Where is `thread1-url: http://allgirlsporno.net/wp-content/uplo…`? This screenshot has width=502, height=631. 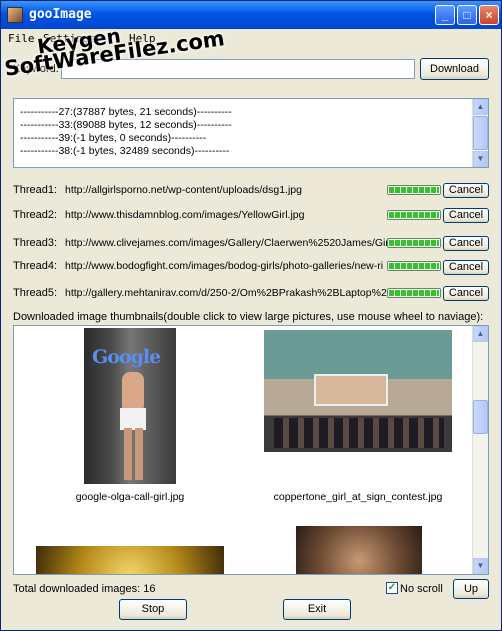
thread1-url: http://allgirlsporno.net/wp-content/uplo… is located at coordinates (183, 190).